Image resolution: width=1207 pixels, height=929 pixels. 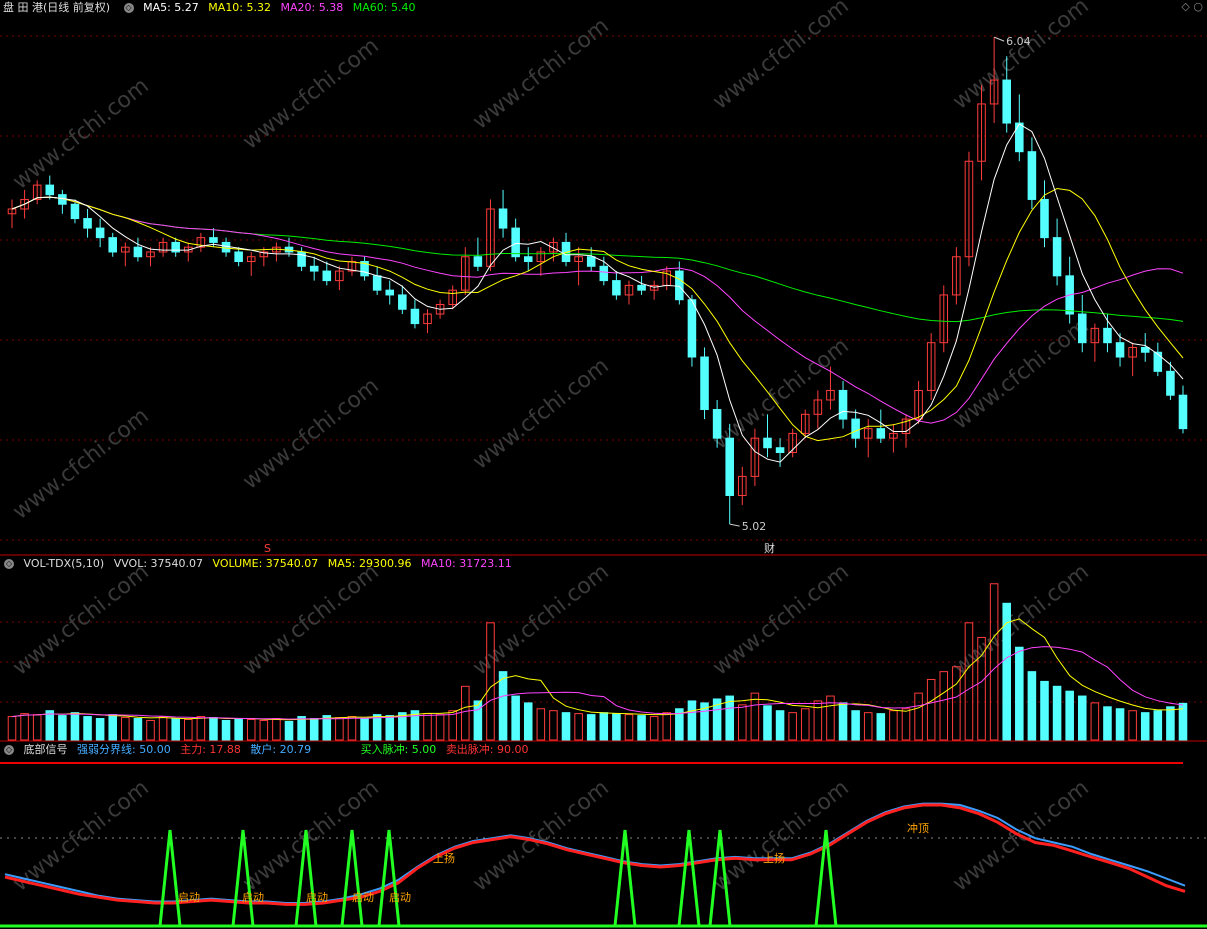 I want to click on sell-pulse-label: 卖出脉冲: 90.00, so click(x=487, y=749).